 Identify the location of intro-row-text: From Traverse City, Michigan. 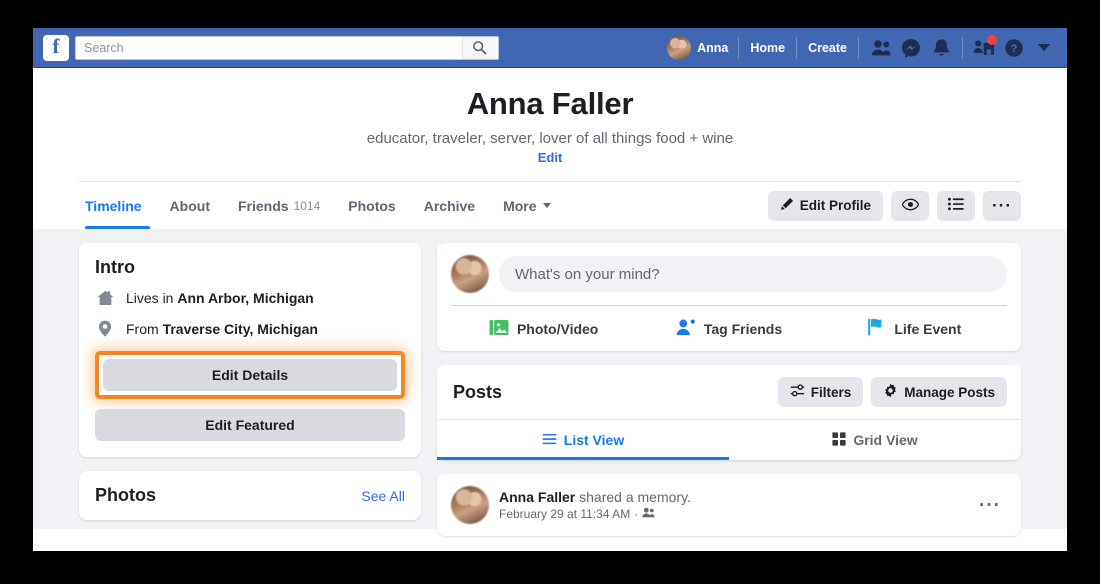
(222, 329).